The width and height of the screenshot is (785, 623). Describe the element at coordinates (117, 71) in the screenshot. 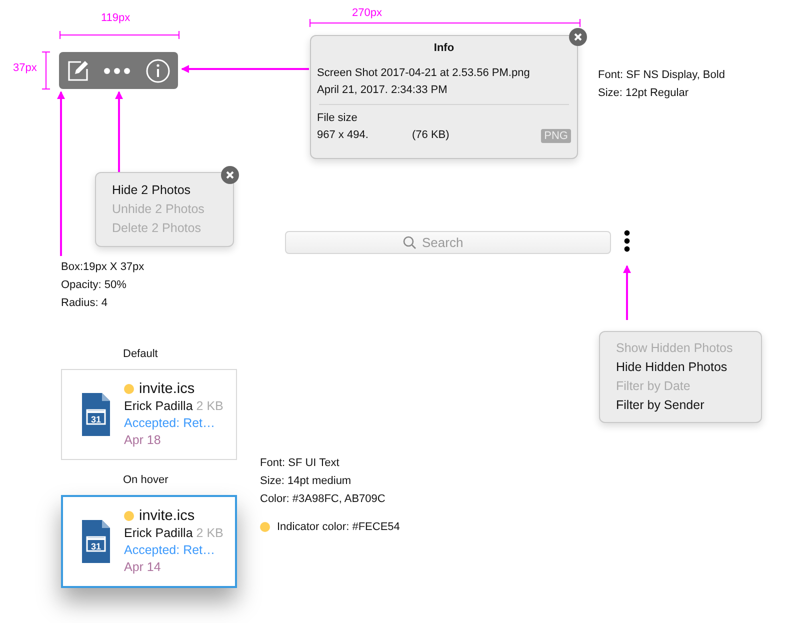

I see `more-icon` at that location.